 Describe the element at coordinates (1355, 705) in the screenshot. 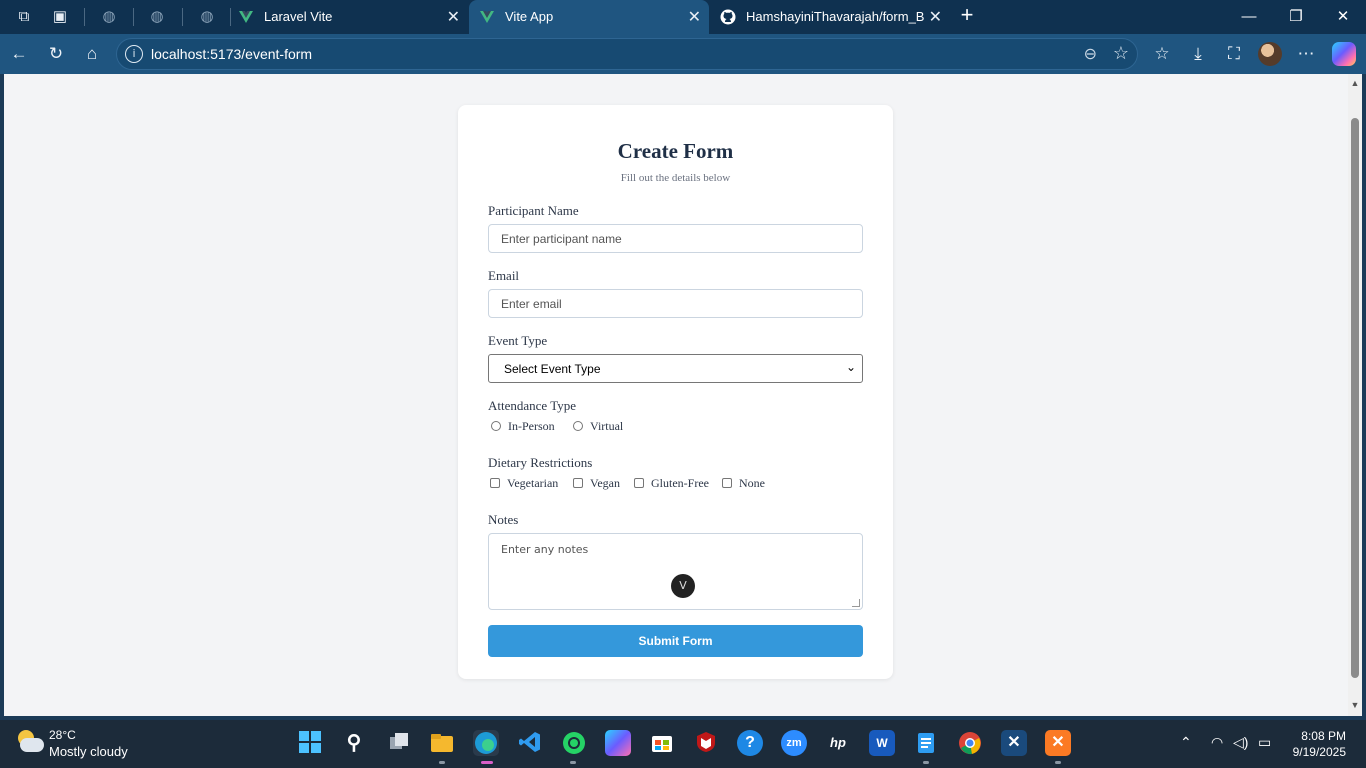

I see `scroll-down-icon: ▼` at that location.